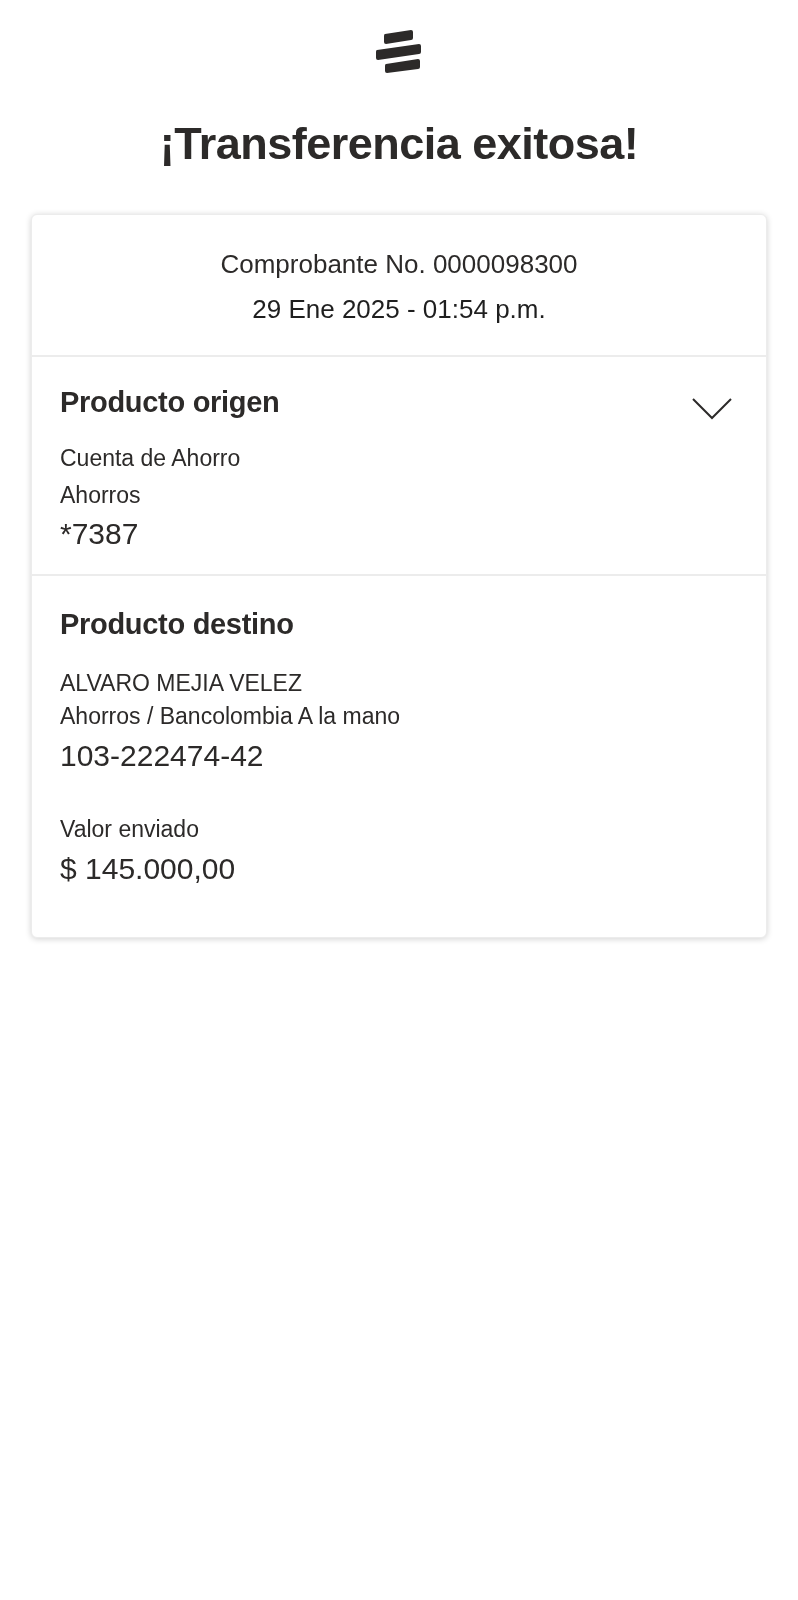  Describe the element at coordinates (712, 409) in the screenshot. I see `chevron-down-icon` at that location.